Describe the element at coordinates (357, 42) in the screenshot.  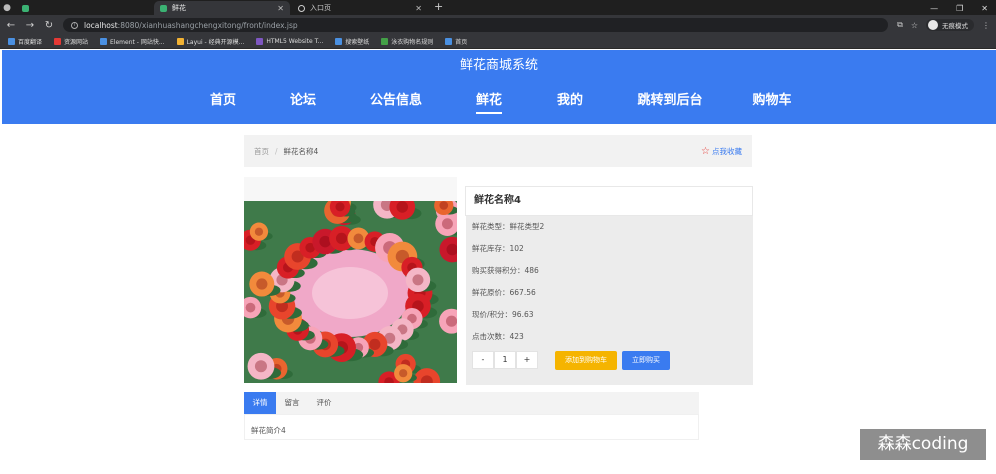
I see `bookmark-label: 搜索壁纸` at that location.